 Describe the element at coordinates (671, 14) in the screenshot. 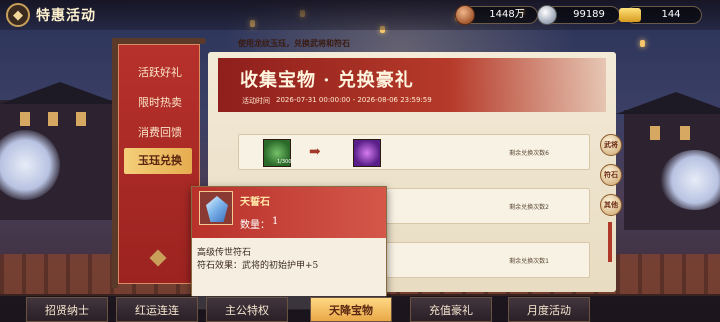

I see `gold-value: 144` at that location.